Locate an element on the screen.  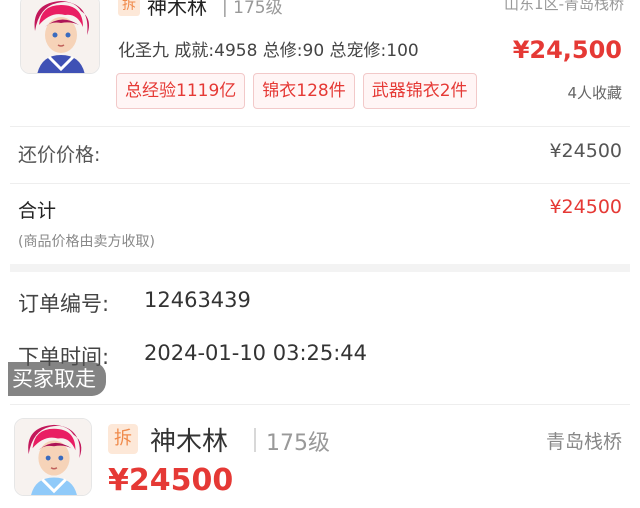
order-number-label: 订单编号: is located at coordinates (64, 304).